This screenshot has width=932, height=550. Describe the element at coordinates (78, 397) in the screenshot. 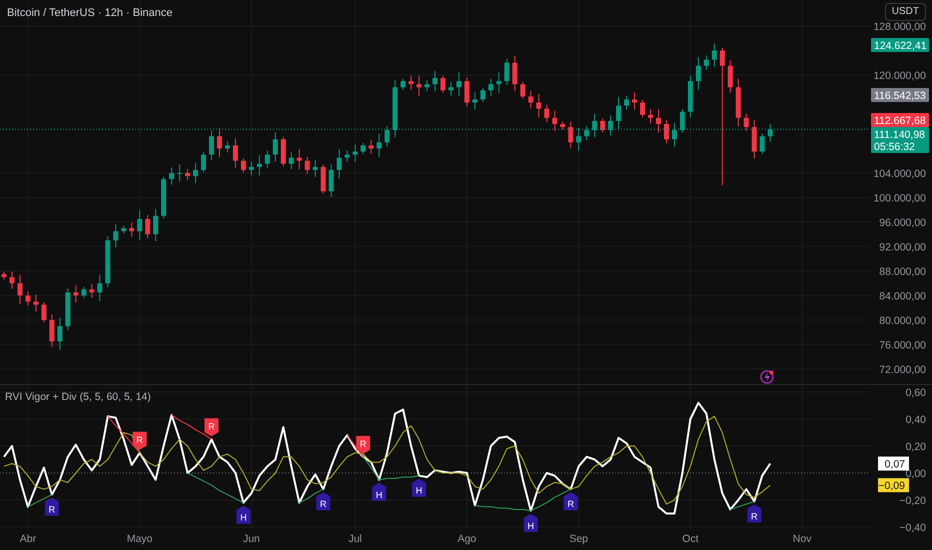

I see `indicator-legend: RVI Vigor + Div (5, 5, 60, 5, 14)` at that location.